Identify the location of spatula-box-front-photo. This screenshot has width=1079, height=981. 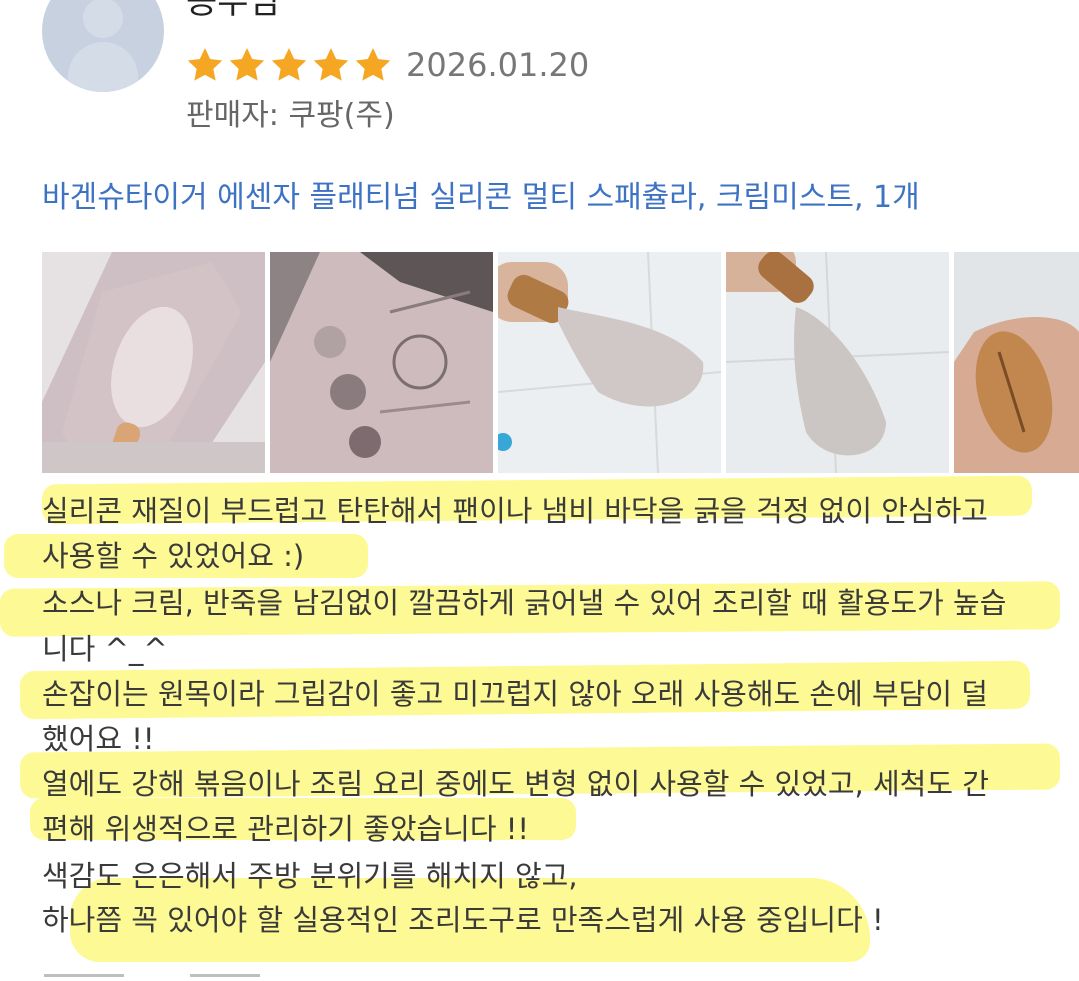
(153, 362).